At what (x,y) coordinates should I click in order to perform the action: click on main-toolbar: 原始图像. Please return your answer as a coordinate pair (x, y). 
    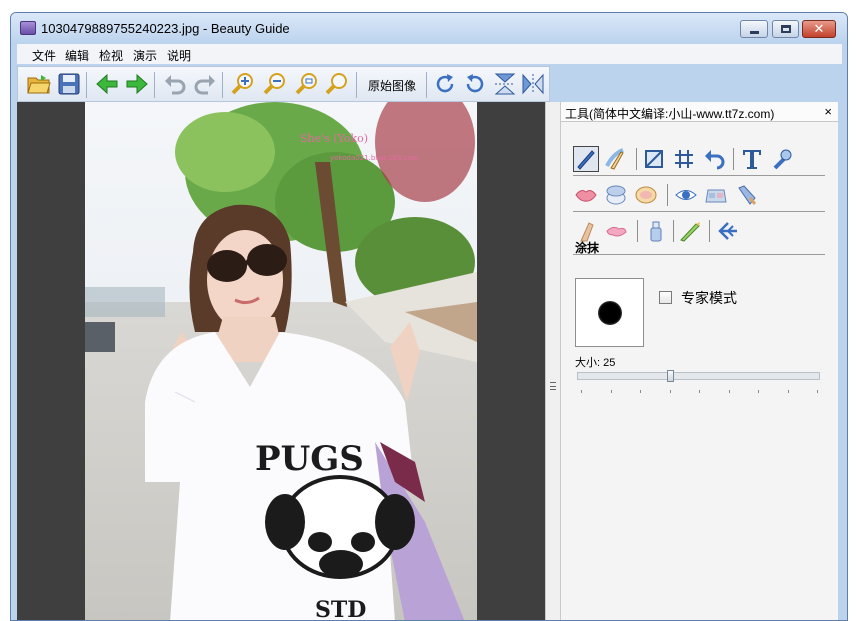
    Looking at the image, I should click on (283, 84).